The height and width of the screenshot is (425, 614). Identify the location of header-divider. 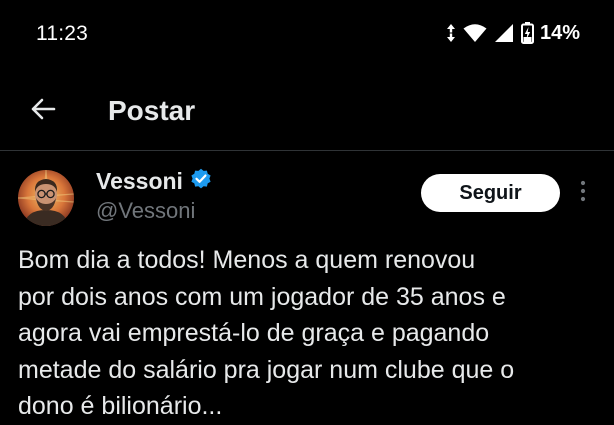
(307, 150).